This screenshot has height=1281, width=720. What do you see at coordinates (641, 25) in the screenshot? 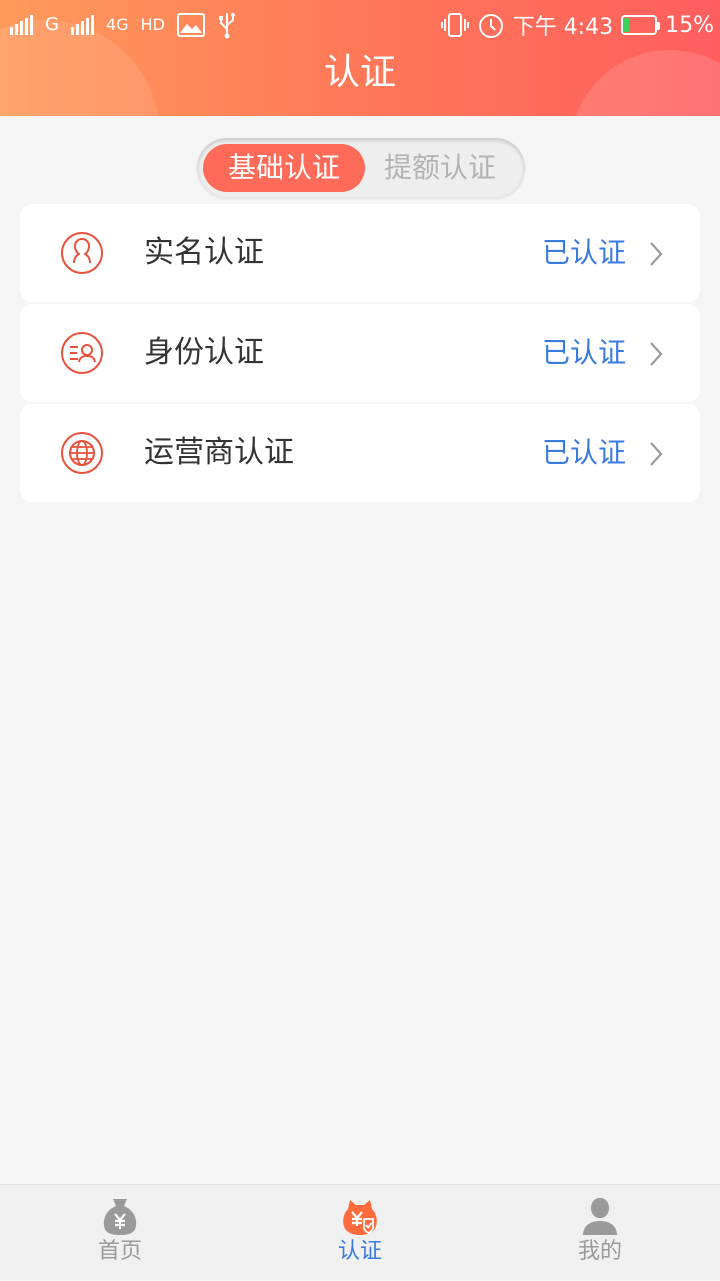
I see `battery-icon` at bounding box center [641, 25].